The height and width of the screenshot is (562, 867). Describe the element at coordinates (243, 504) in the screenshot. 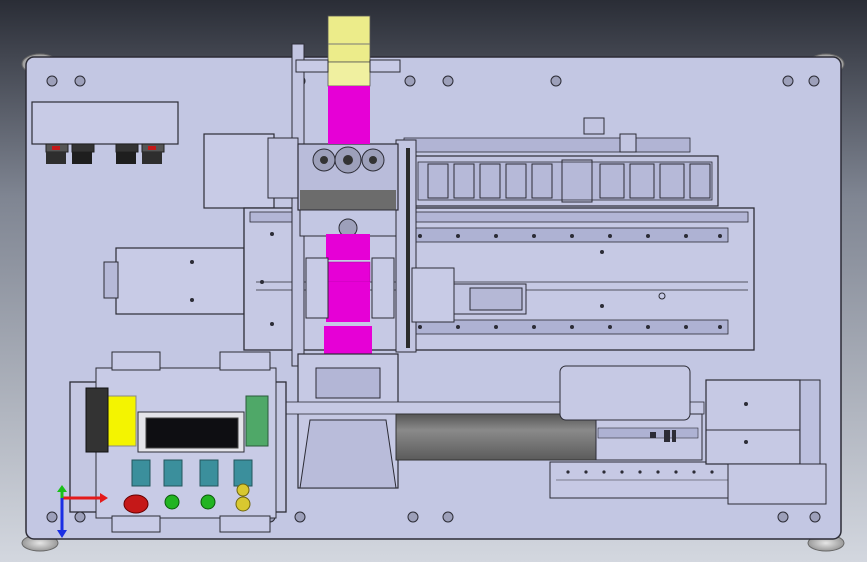

I see `pilot-lamp` at that location.